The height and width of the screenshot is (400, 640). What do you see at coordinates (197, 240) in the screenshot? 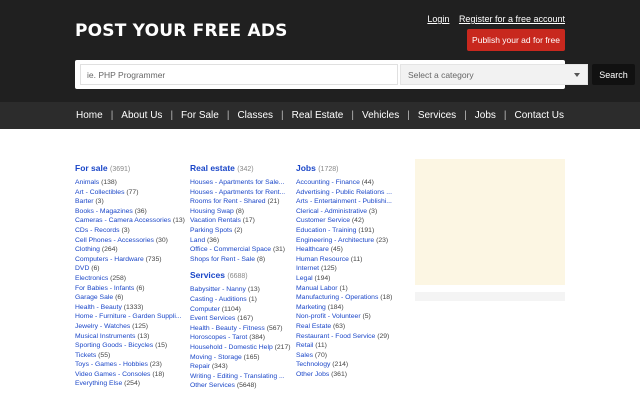
I see `subcategory-link: Land` at bounding box center [197, 240].